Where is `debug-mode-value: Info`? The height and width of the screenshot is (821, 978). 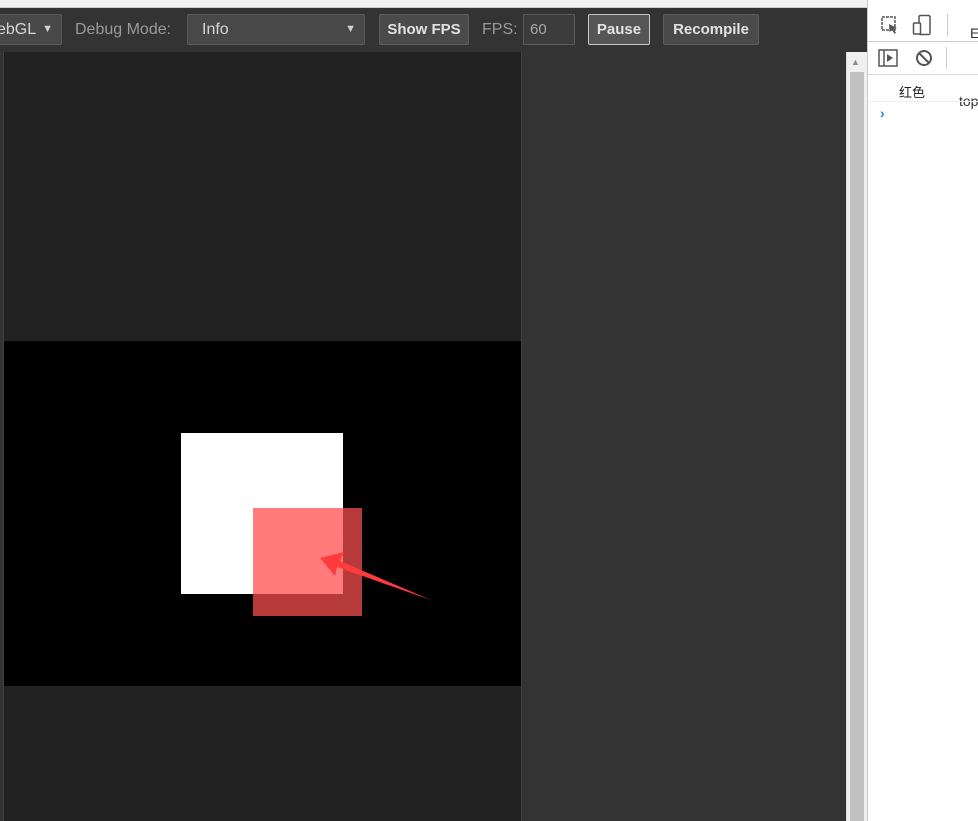 debug-mode-value: Info is located at coordinates (215, 29).